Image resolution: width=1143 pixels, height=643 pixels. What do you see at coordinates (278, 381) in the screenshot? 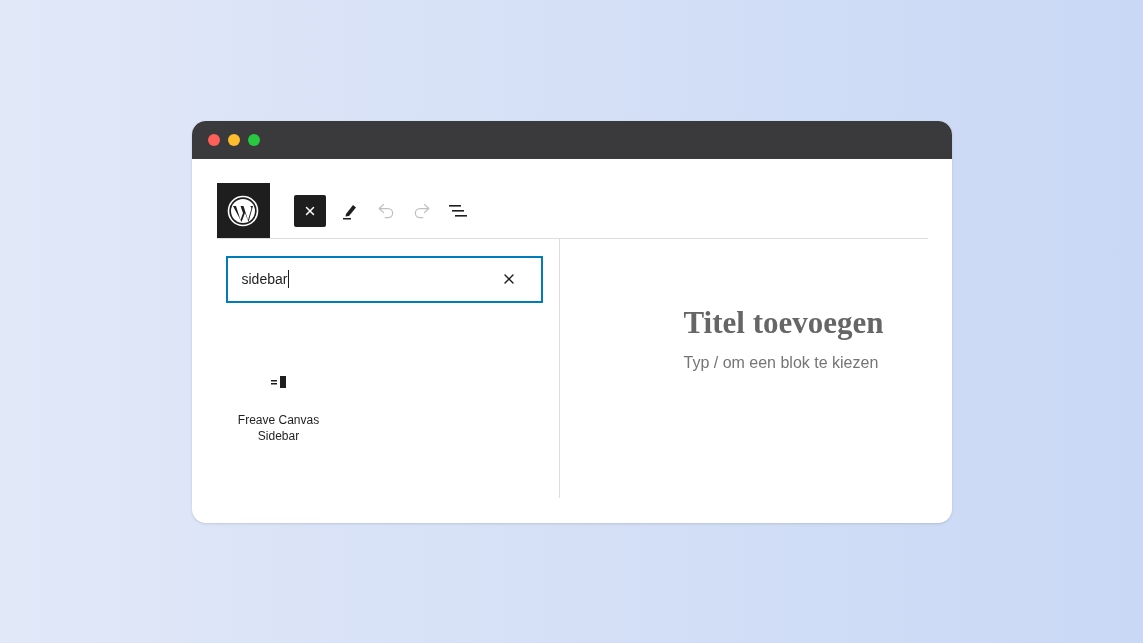
I see `sidebar-block-icon` at bounding box center [278, 381].